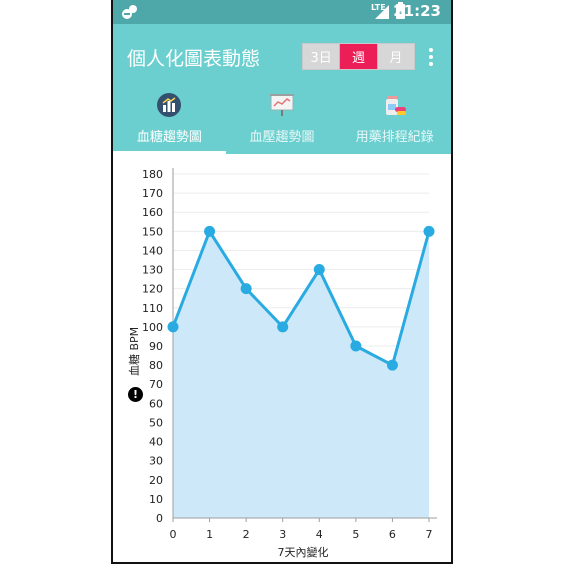 The image size is (564, 564). I want to click on signal-icon, so click(382, 12).